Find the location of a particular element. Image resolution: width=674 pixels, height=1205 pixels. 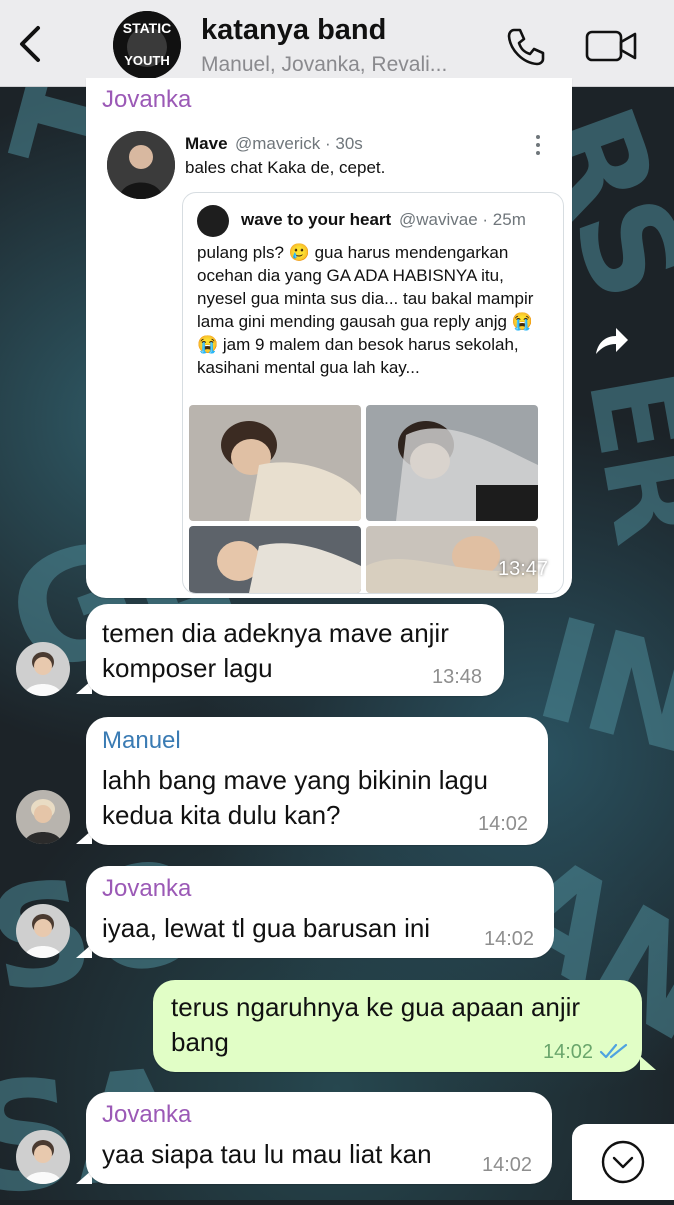

phone-icon is located at coordinates (526, 47).